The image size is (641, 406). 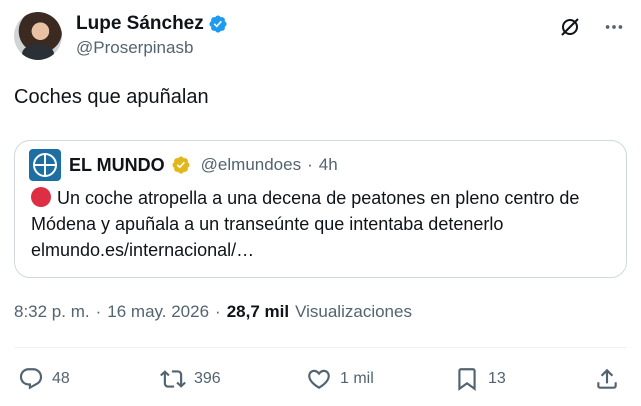 I want to click on divider, so click(x=320, y=347).